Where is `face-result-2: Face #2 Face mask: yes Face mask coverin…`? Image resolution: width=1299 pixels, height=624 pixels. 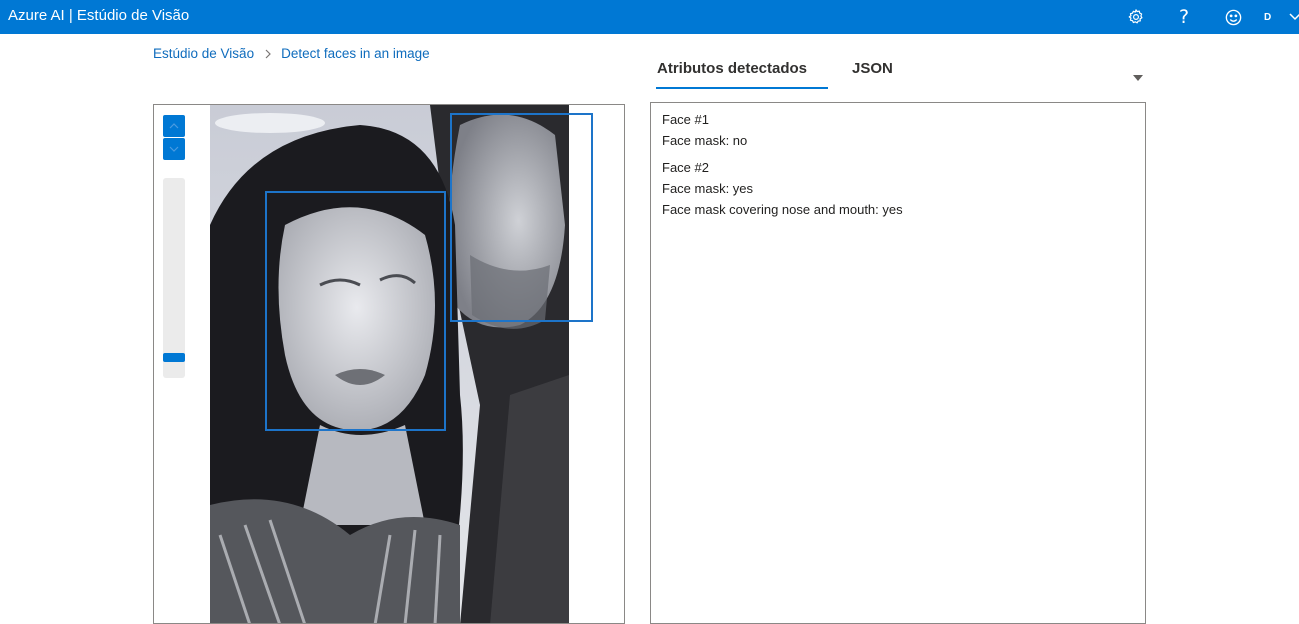 face-result-2: Face #2 Face mask: yes Face mask coverin… is located at coordinates (898, 188).